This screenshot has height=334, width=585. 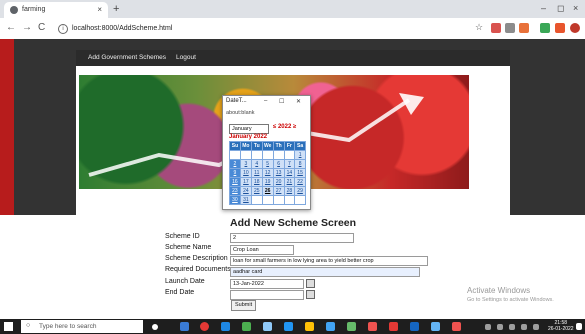 I want to click on calendar-day-cell: 1, so click(x=300, y=155).